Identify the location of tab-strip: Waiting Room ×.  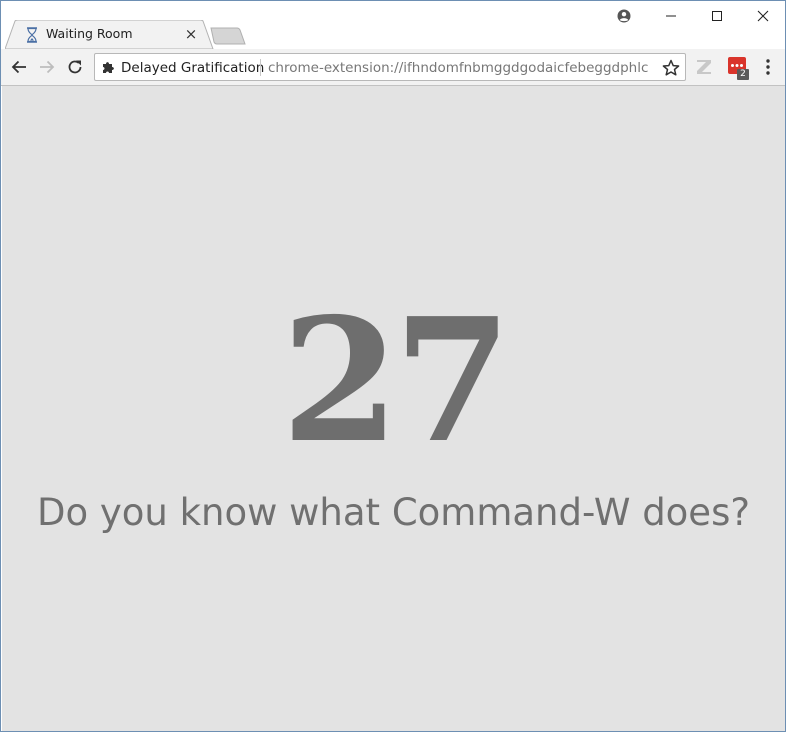
(393, 25).